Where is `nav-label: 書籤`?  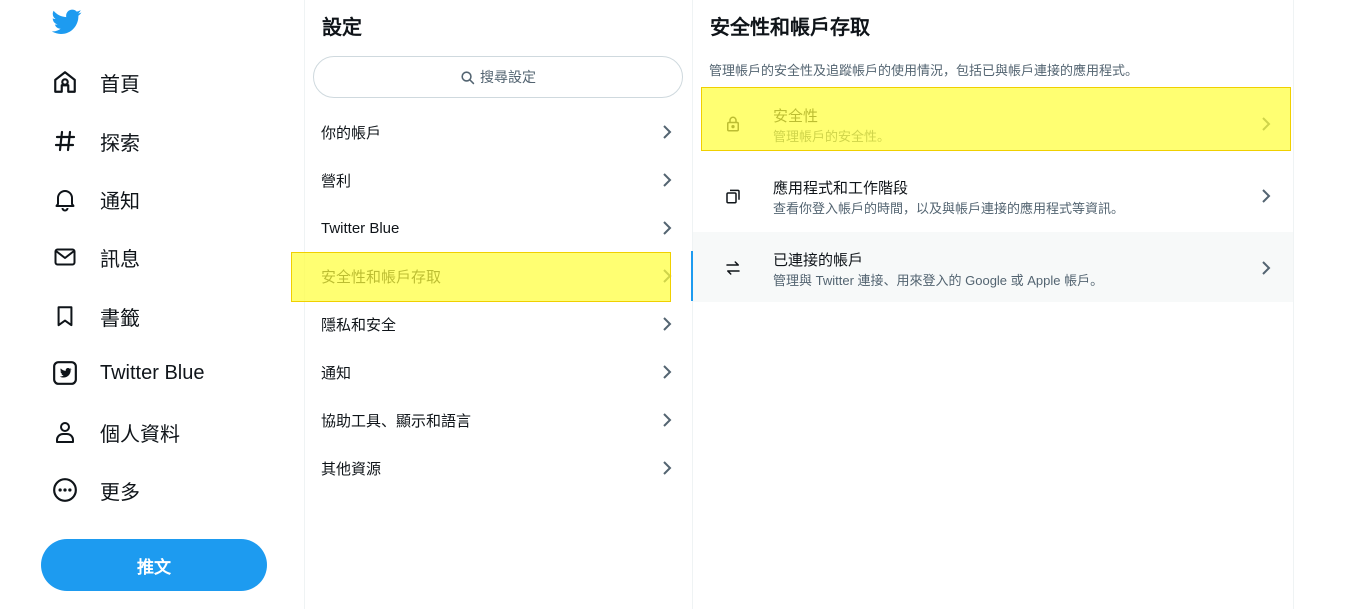 nav-label: 書籤 is located at coordinates (120, 318).